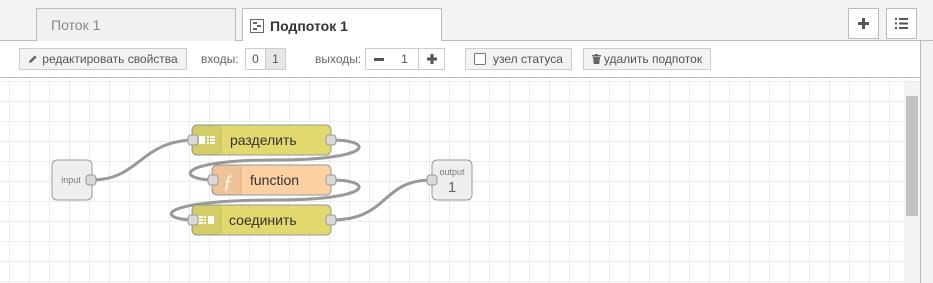 The width and height of the screenshot is (933, 283). What do you see at coordinates (228, 182) in the screenshot?
I see `function-icon: ƒ` at bounding box center [228, 182].